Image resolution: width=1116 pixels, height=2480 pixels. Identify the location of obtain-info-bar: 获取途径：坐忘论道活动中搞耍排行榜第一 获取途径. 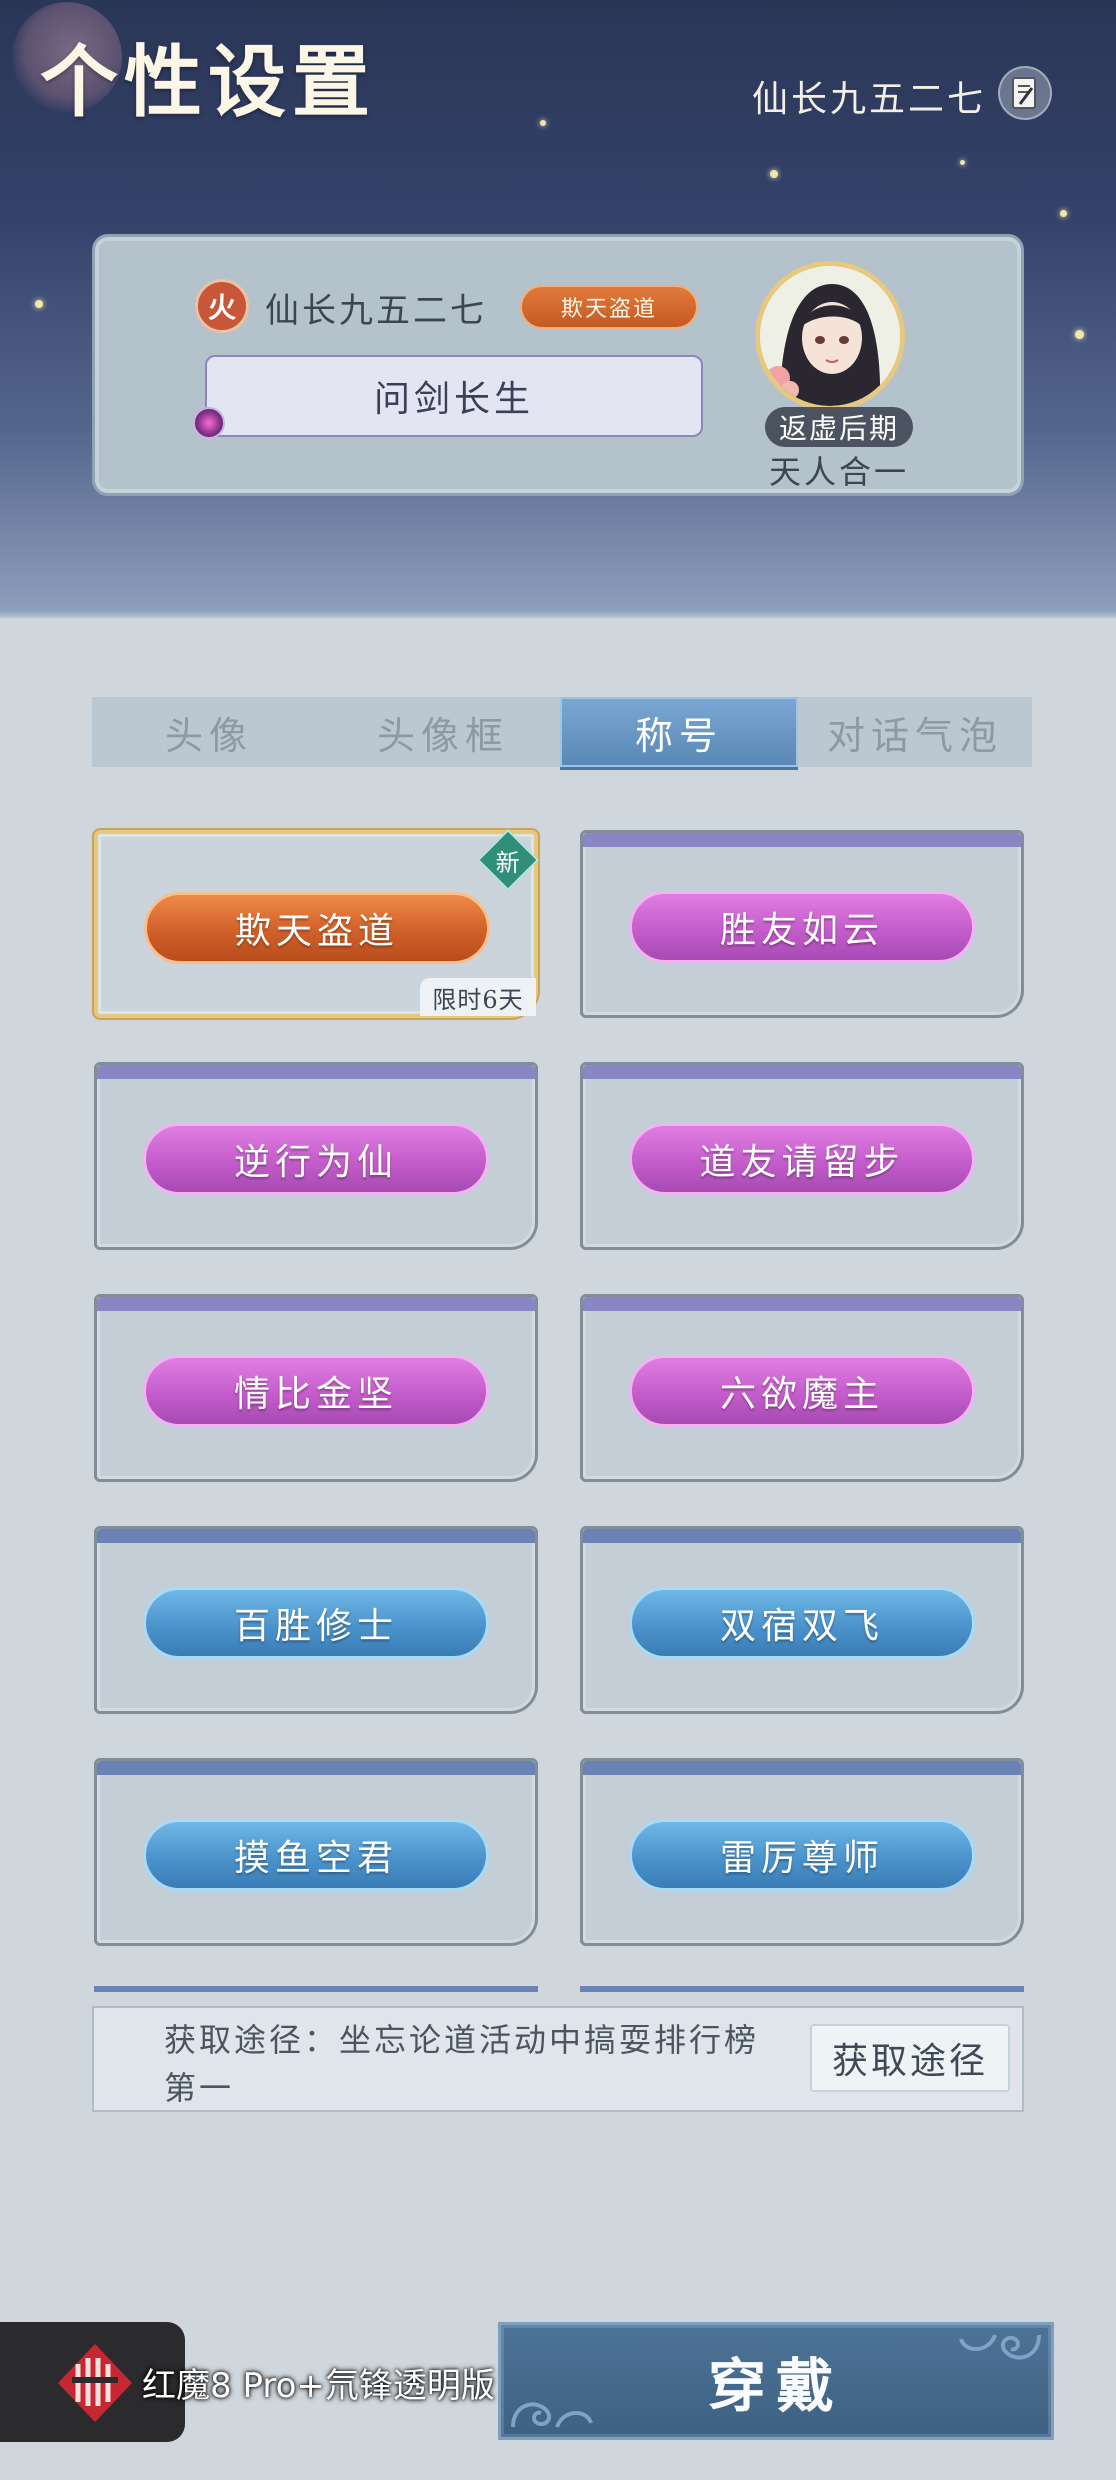
(558, 2059).